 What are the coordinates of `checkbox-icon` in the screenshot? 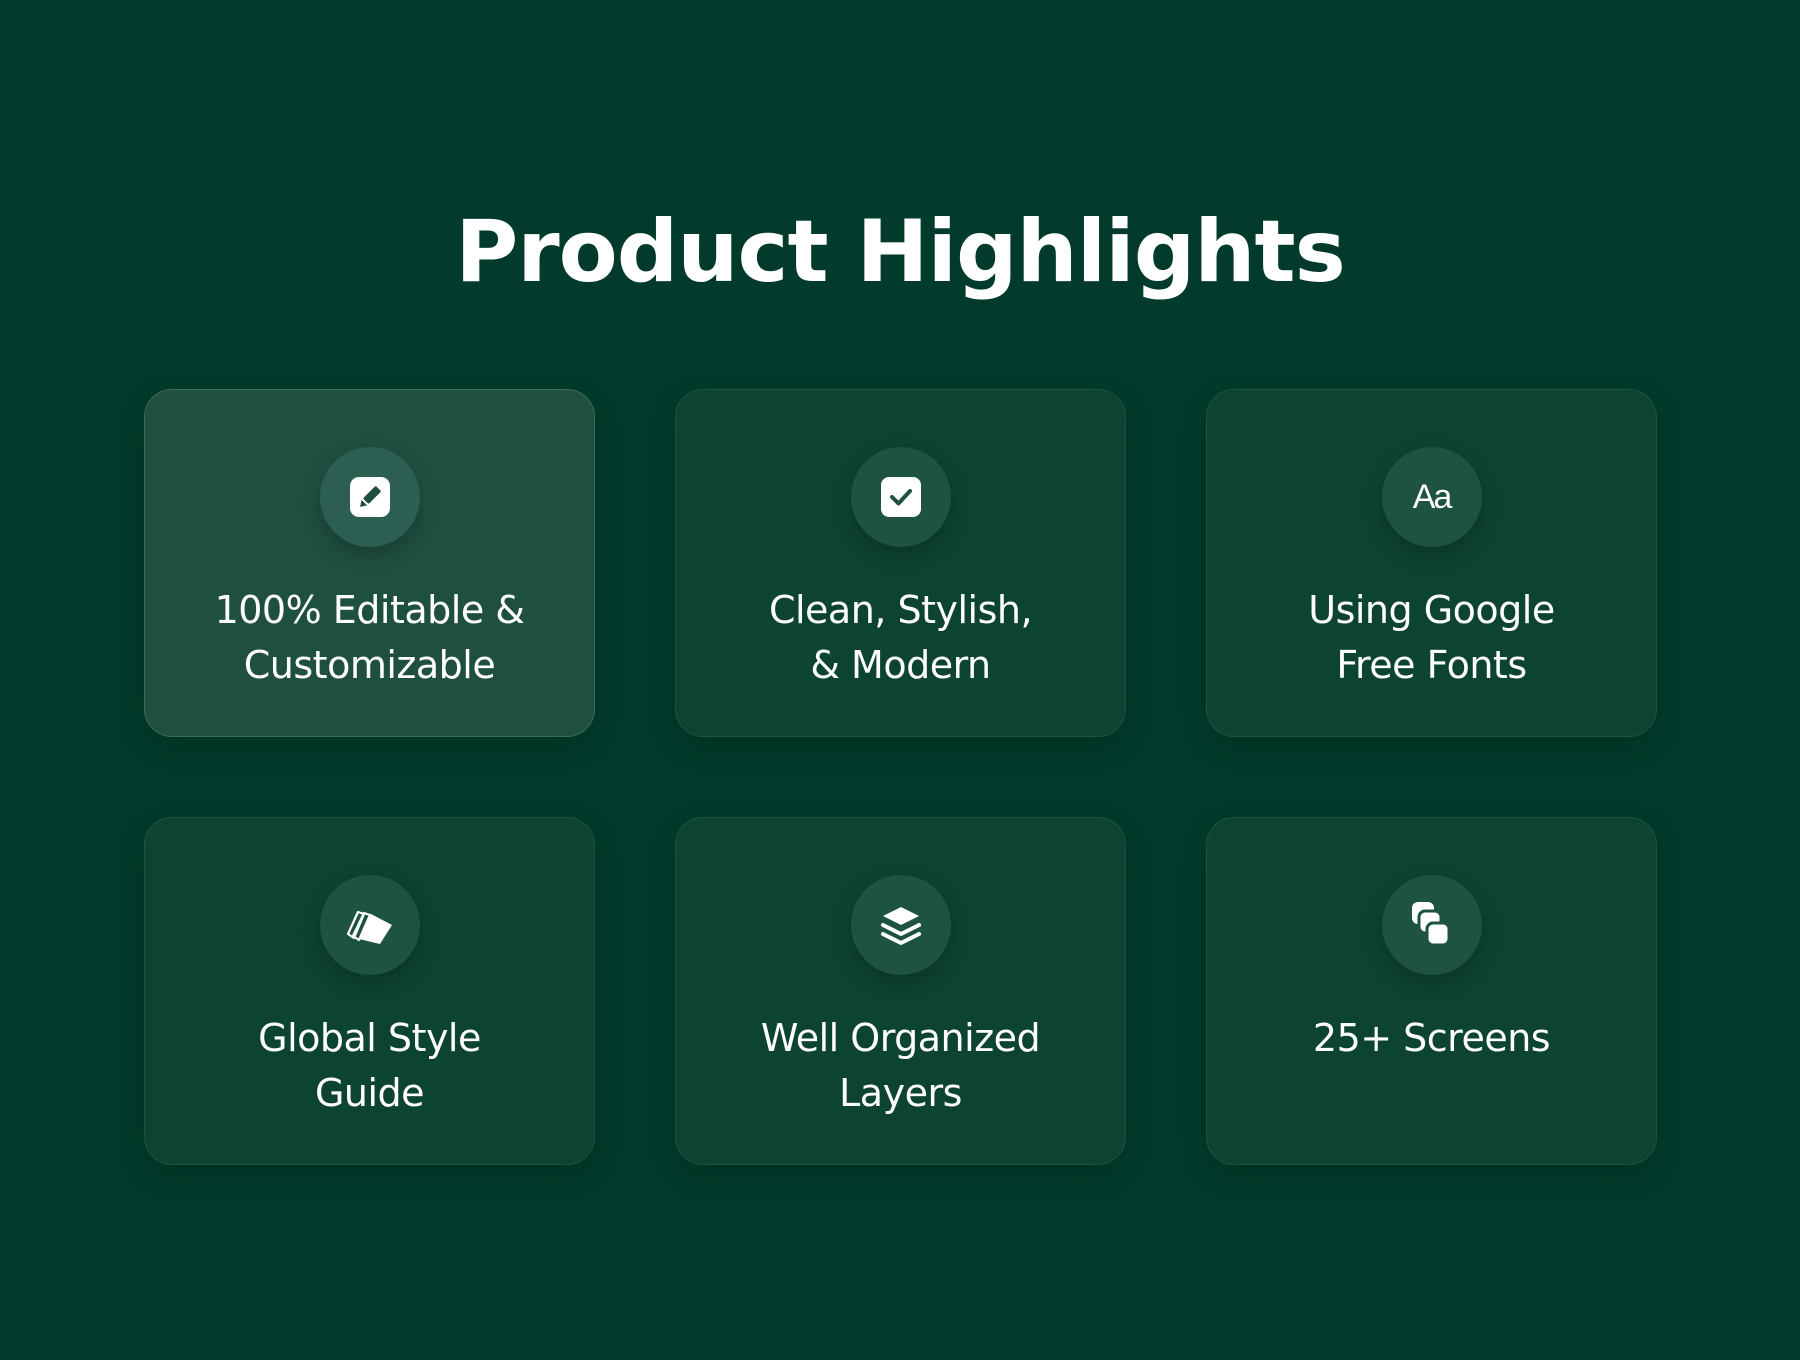 It's located at (900, 497).